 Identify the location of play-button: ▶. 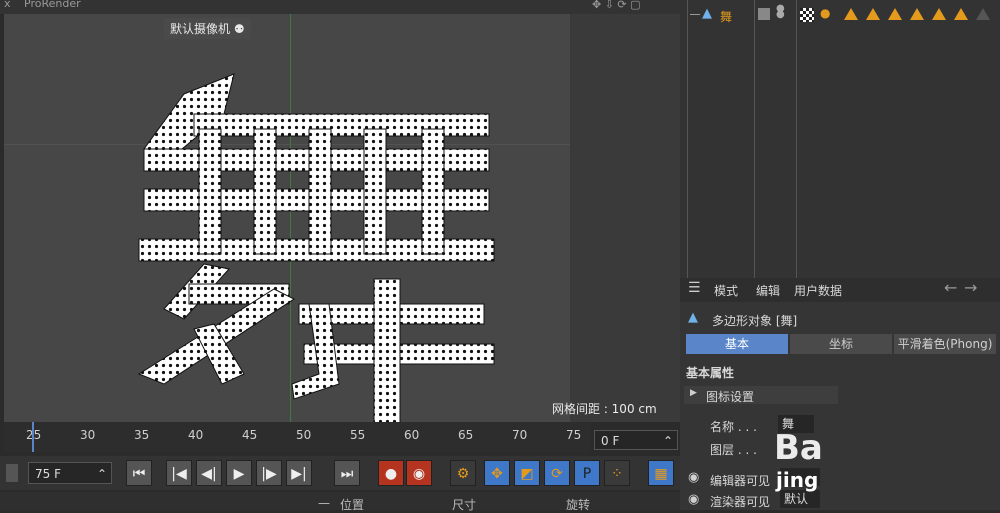
(239, 473).